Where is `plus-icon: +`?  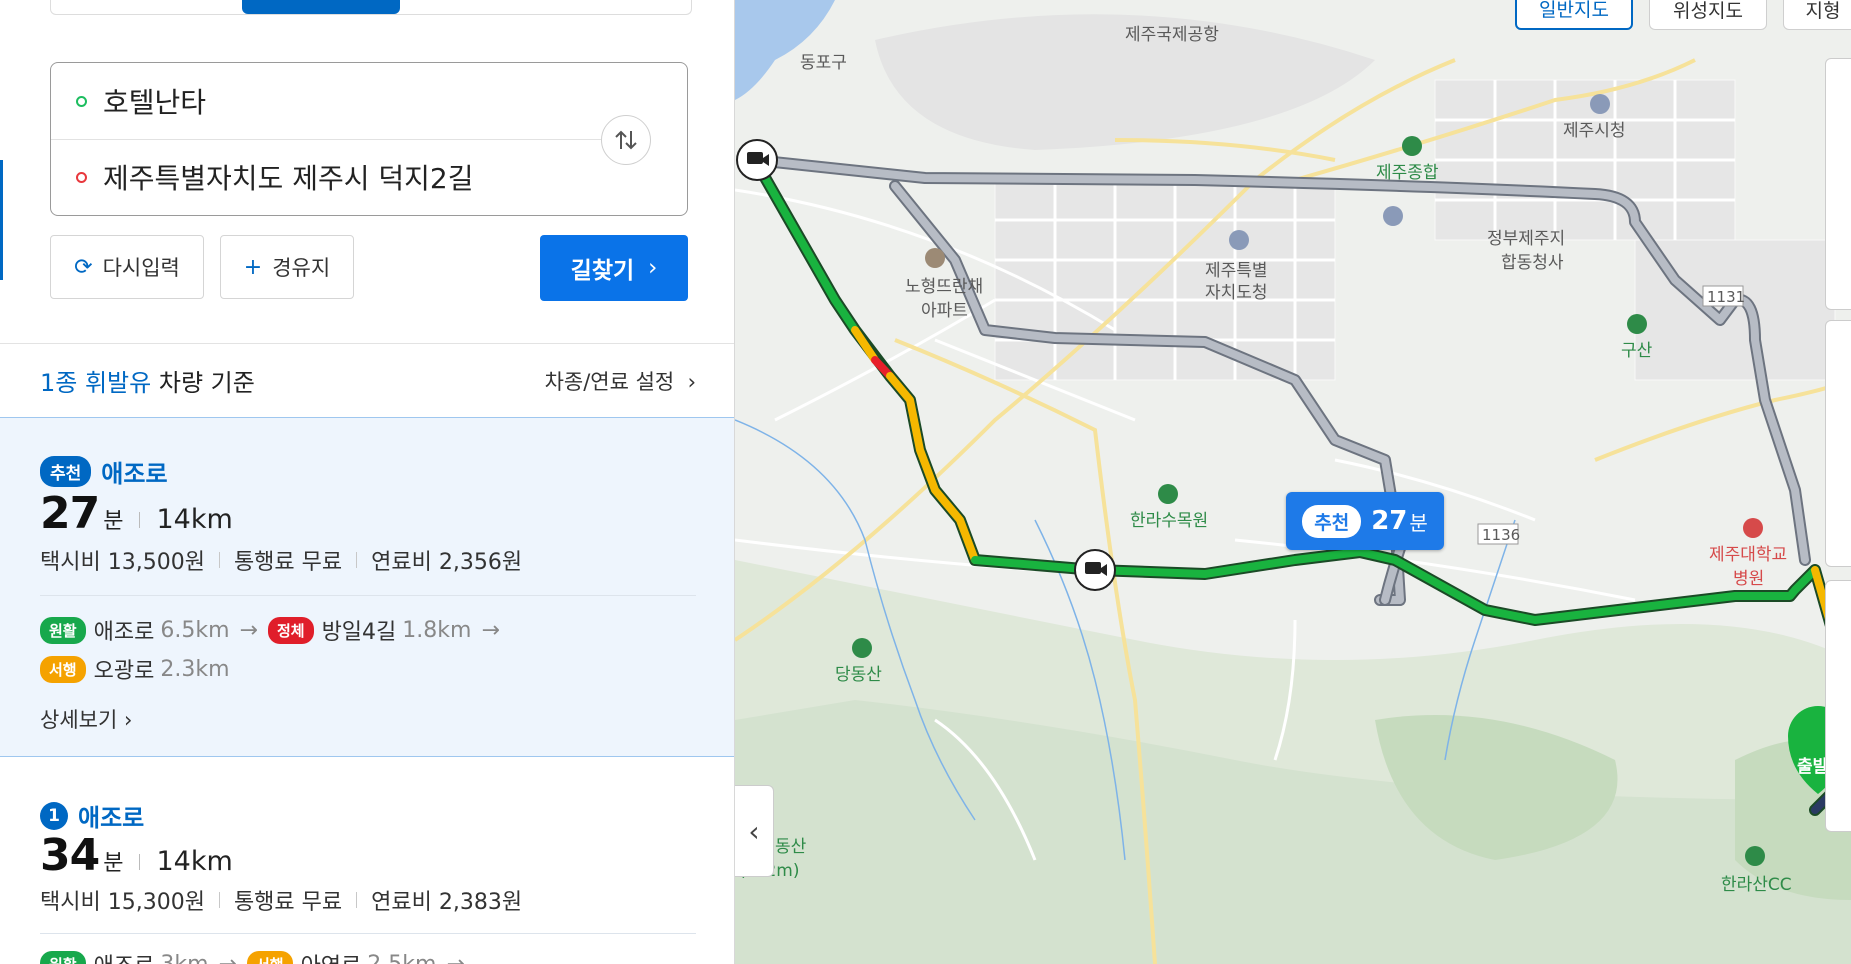 plus-icon: + is located at coordinates (253, 267).